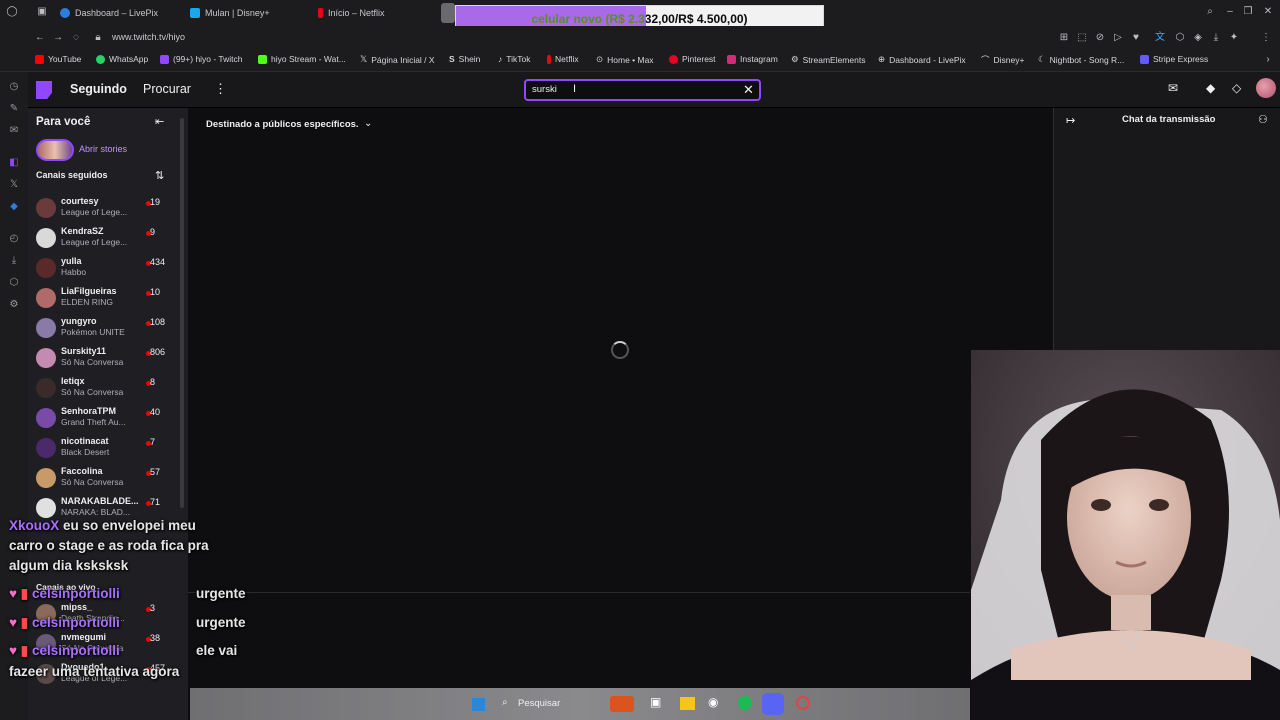 This screenshot has height=720, width=1280. I want to click on channel-row: yulla Habbo 434, so click(108, 269).